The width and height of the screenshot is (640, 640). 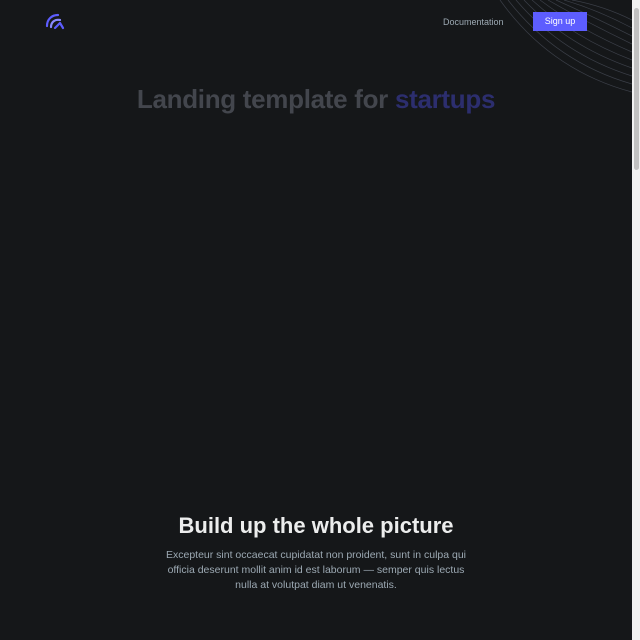 I want to click on hero-title-main: Landing template for, so click(x=262, y=99).